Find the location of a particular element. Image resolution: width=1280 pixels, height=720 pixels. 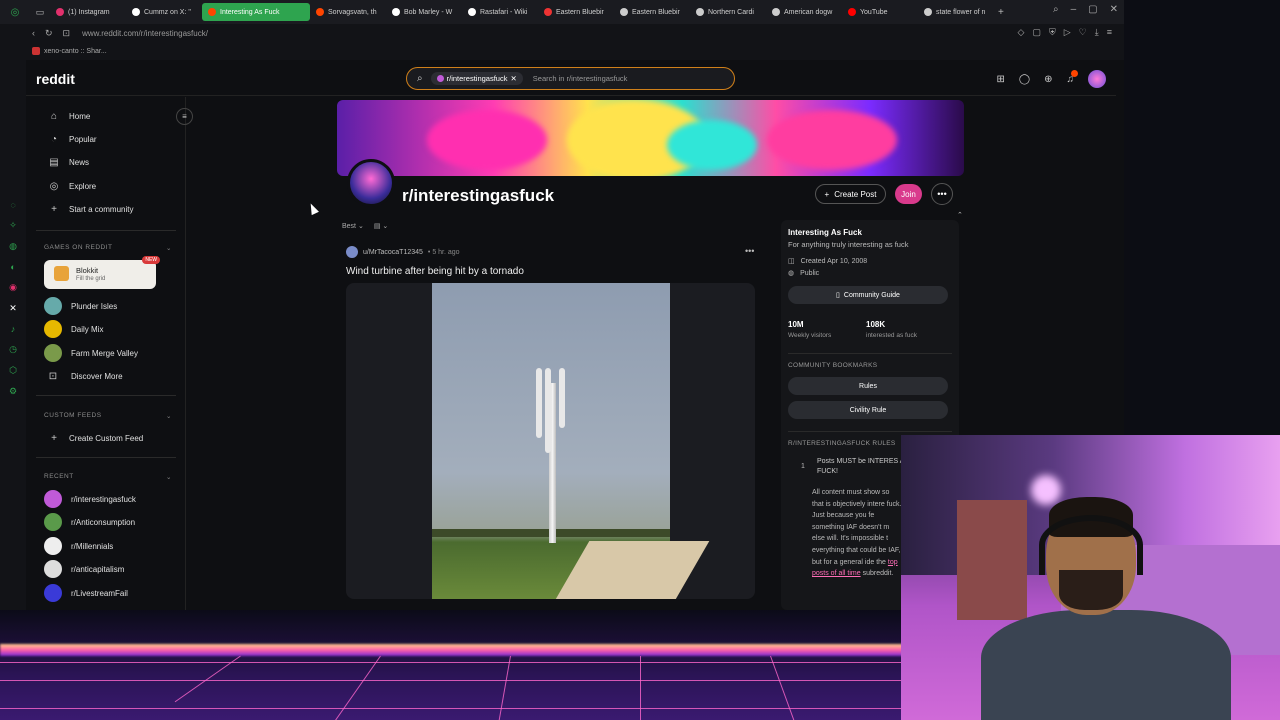

grid-line is located at coordinates (640, 688).